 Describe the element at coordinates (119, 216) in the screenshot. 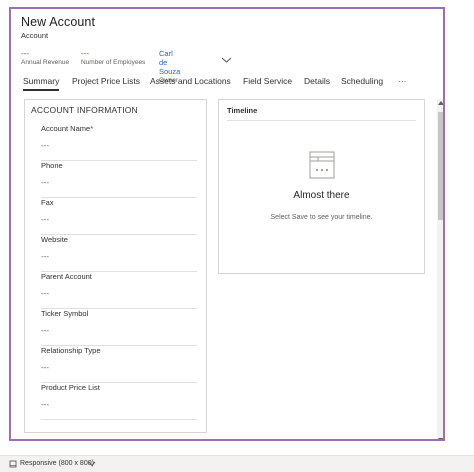

I see `field-fax: Fax ---` at that location.